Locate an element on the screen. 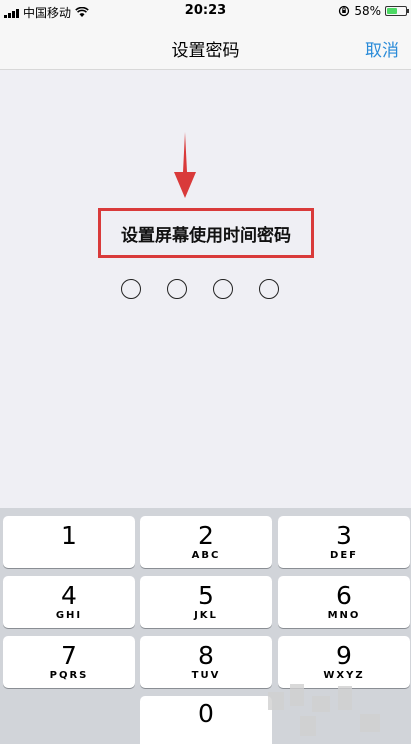  key-2: 2 ABC is located at coordinates (206, 542).